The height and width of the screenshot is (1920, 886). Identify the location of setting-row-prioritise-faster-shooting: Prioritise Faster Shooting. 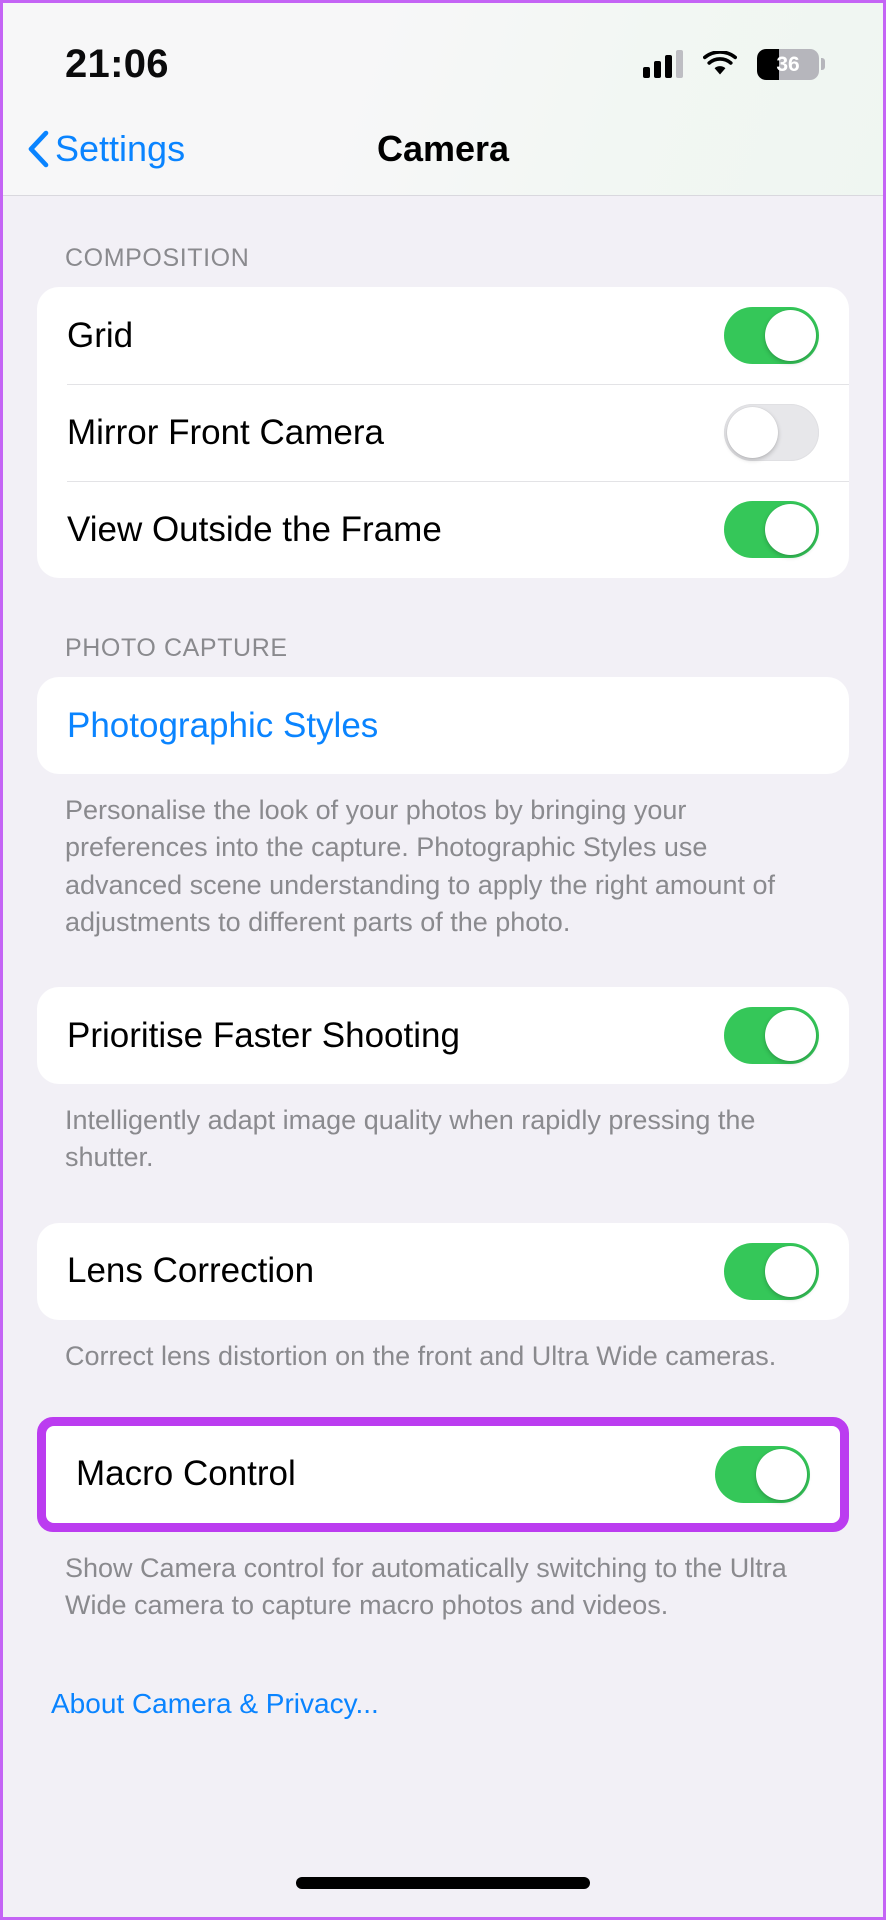
(443, 1035).